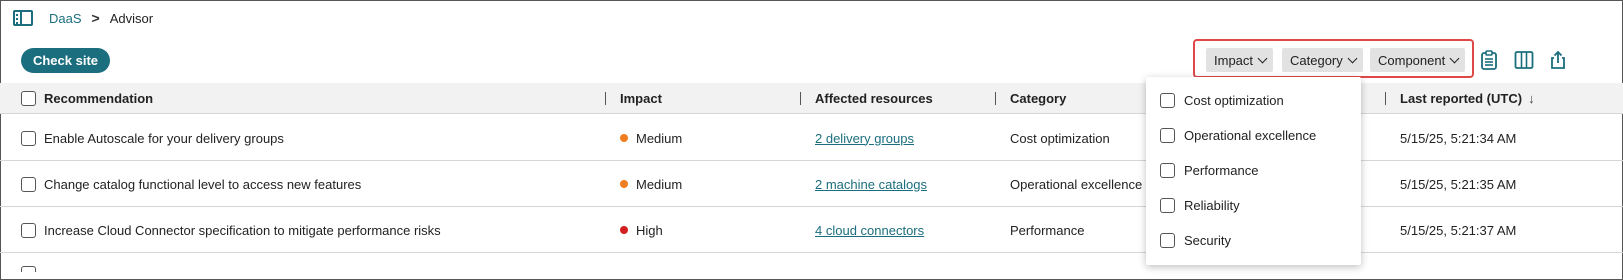 This screenshot has width=1623, height=280. Describe the element at coordinates (1212, 205) in the screenshot. I see `option-label: Reliability` at that location.